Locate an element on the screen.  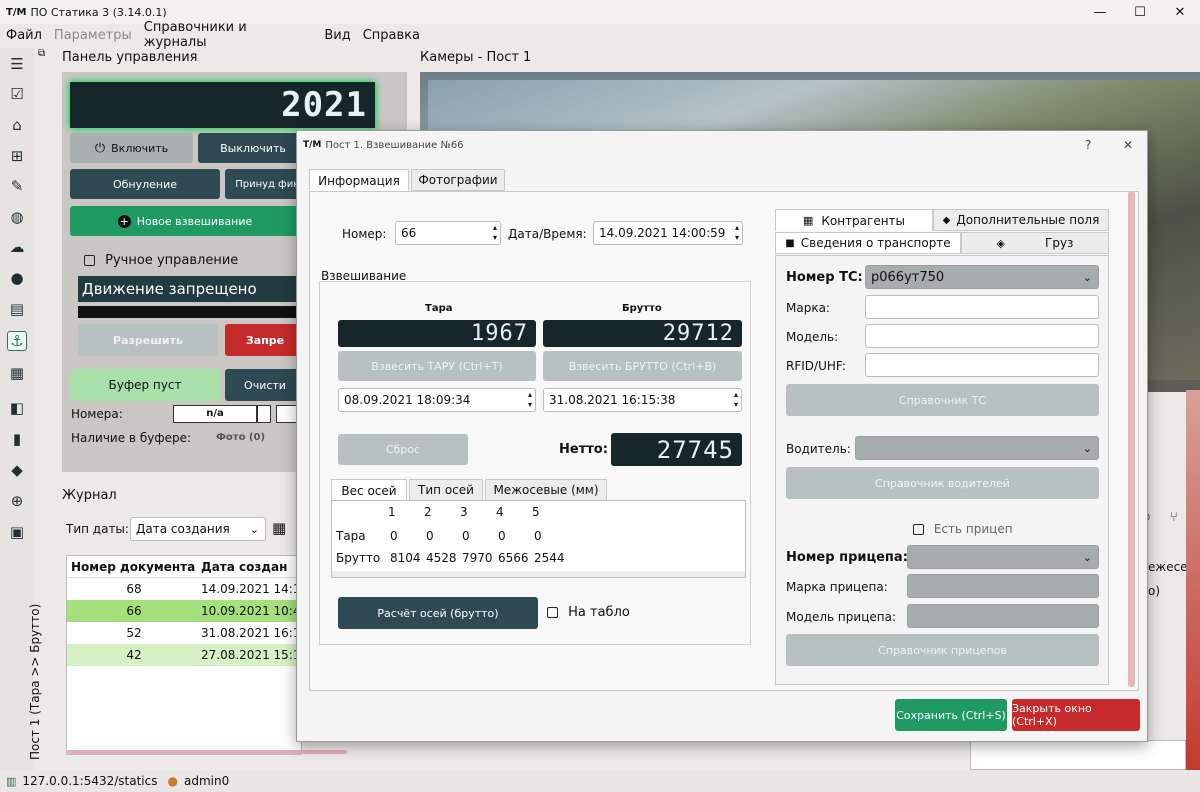
axle-cell: 8104 is located at coordinates (405, 558).